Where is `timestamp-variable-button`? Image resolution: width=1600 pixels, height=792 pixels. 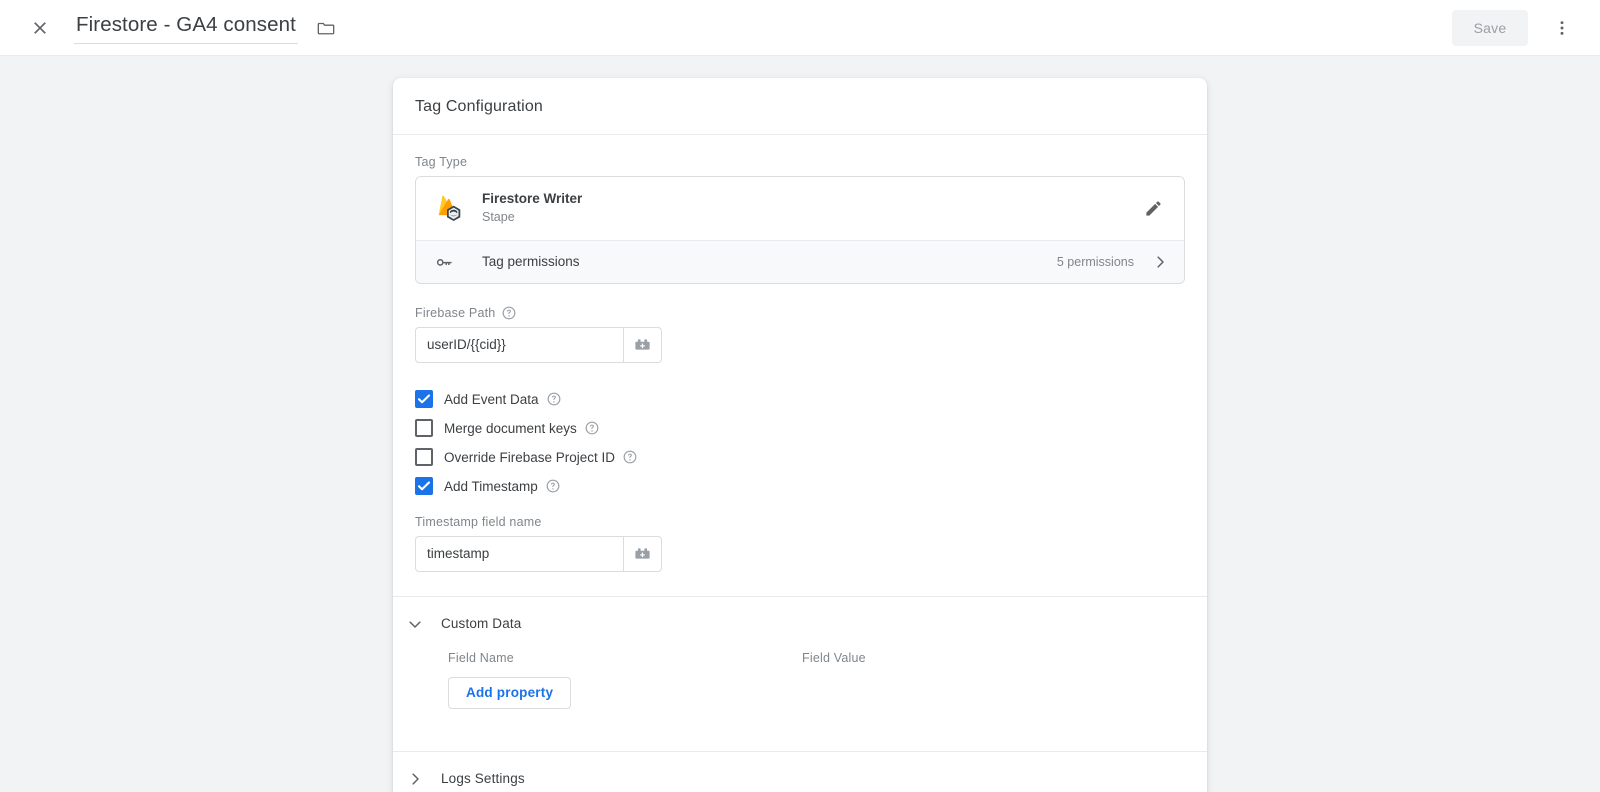
timestamp-variable-button is located at coordinates (642, 553).